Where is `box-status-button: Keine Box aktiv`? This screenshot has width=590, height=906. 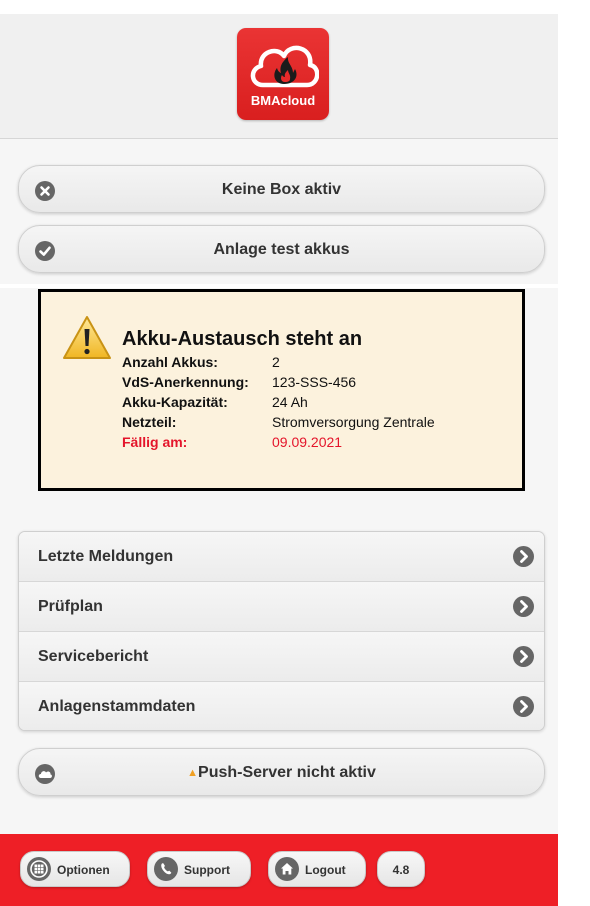
box-status-button: Keine Box aktiv is located at coordinates (281, 189).